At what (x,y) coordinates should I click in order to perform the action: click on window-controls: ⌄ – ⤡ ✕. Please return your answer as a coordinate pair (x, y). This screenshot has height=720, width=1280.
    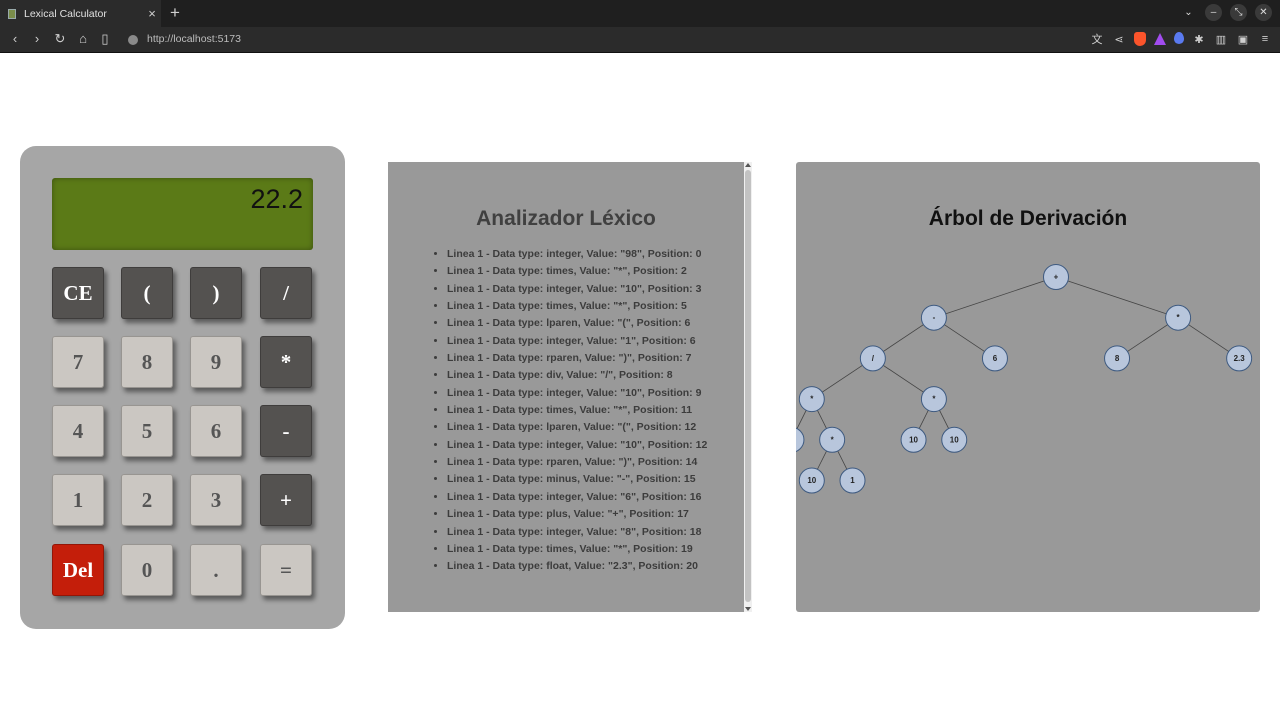
    Looking at the image, I should click on (1226, 12).